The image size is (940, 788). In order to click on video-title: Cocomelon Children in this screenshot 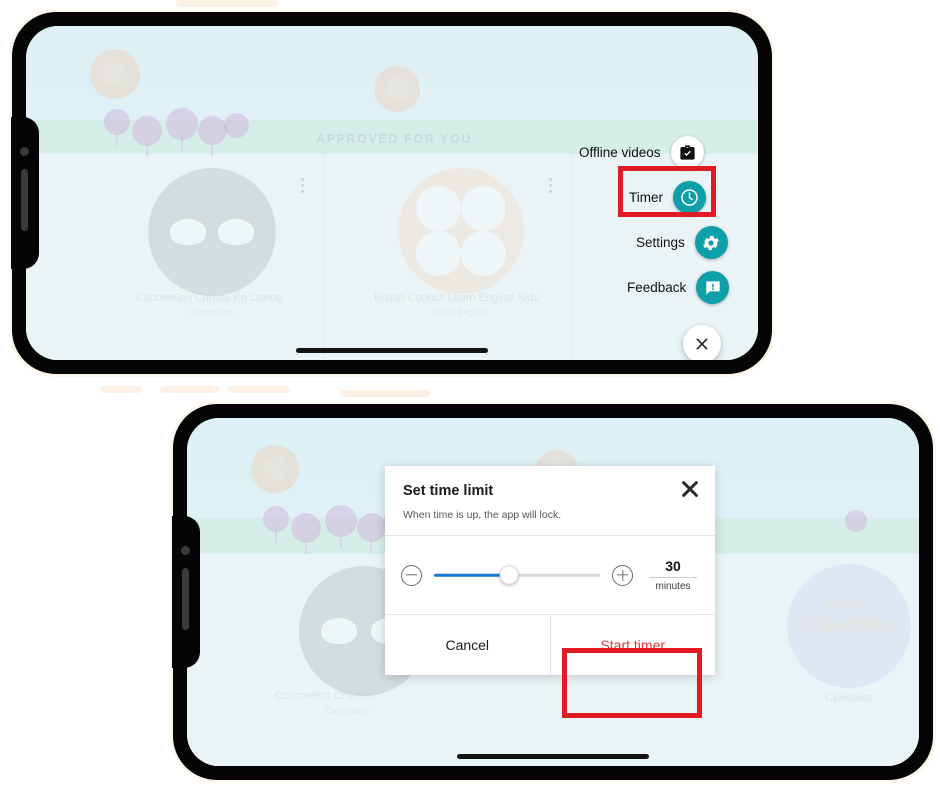, I will do `click(325, 696)`.